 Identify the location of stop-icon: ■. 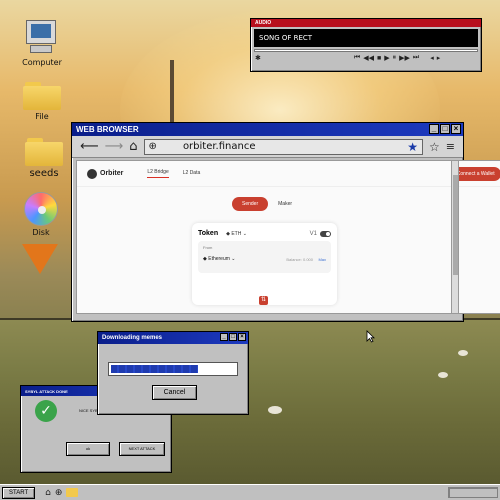
(379, 58).